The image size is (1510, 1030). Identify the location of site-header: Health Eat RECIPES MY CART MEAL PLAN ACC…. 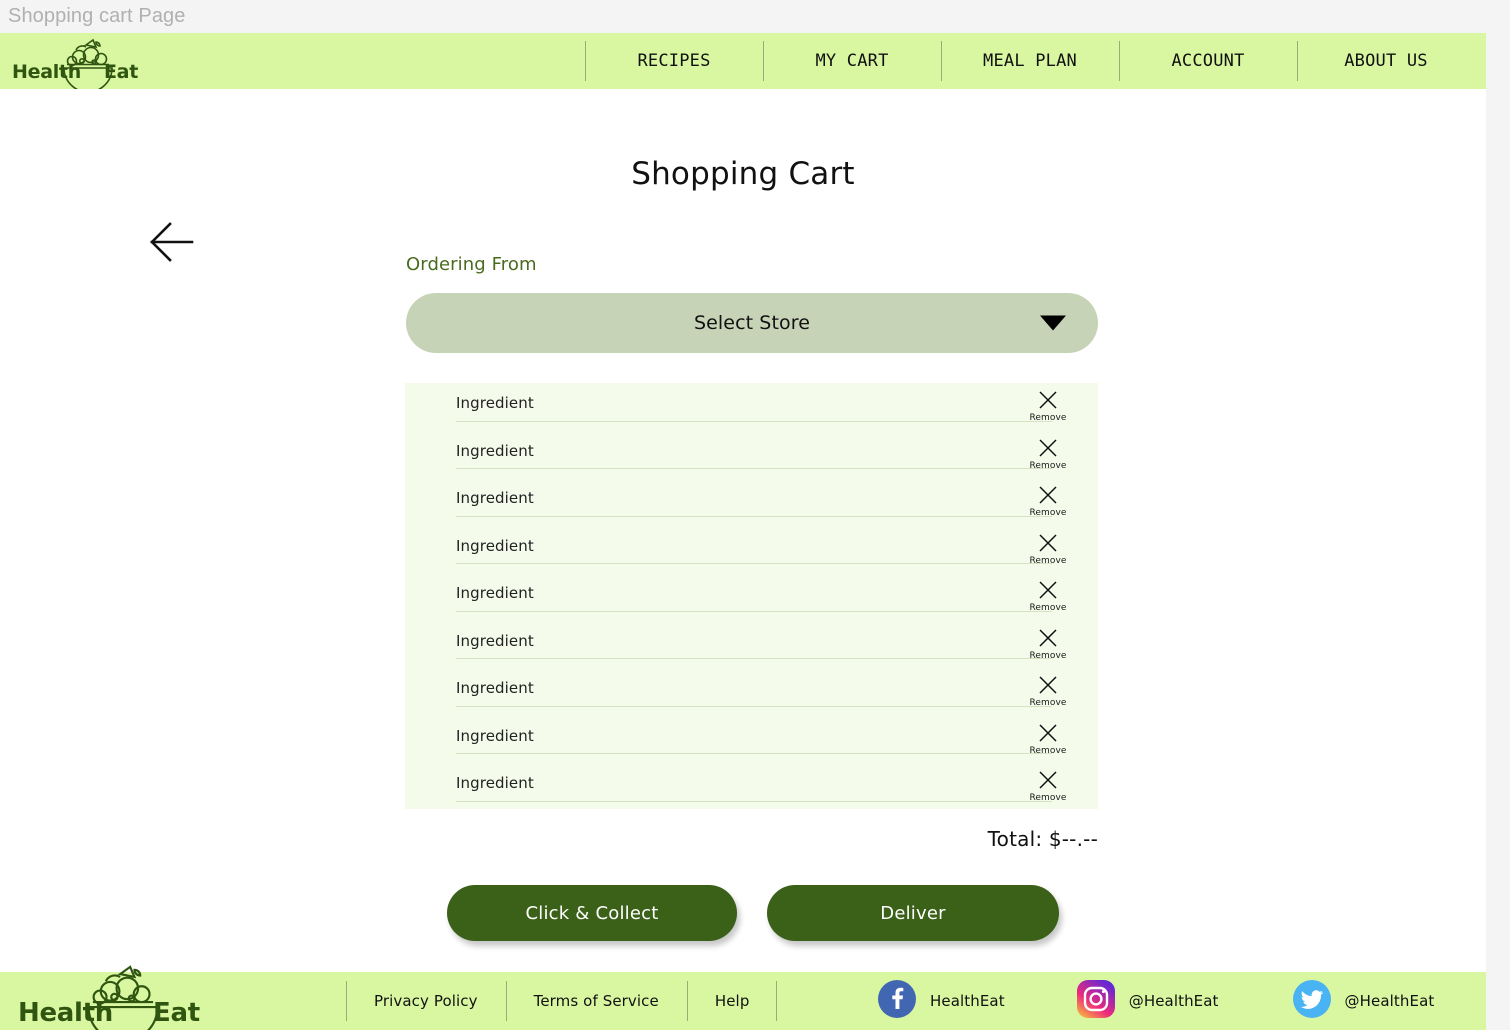
(743, 63).